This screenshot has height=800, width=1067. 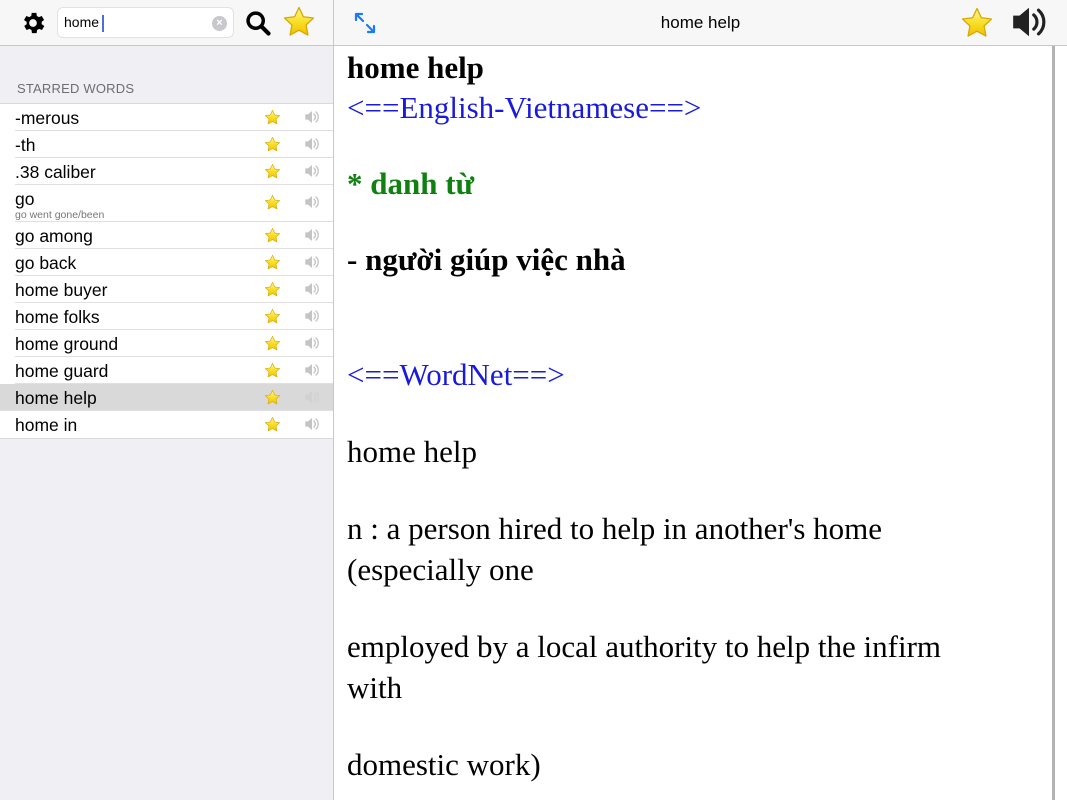 What do you see at coordinates (174, 144) in the screenshot?
I see `word-list-item: -th` at bounding box center [174, 144].